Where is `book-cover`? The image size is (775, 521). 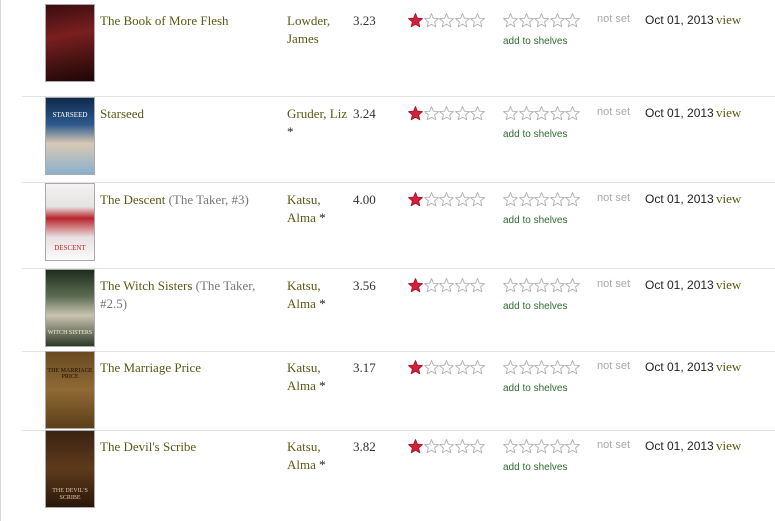 book-cover is located at coordinates (70, 43).